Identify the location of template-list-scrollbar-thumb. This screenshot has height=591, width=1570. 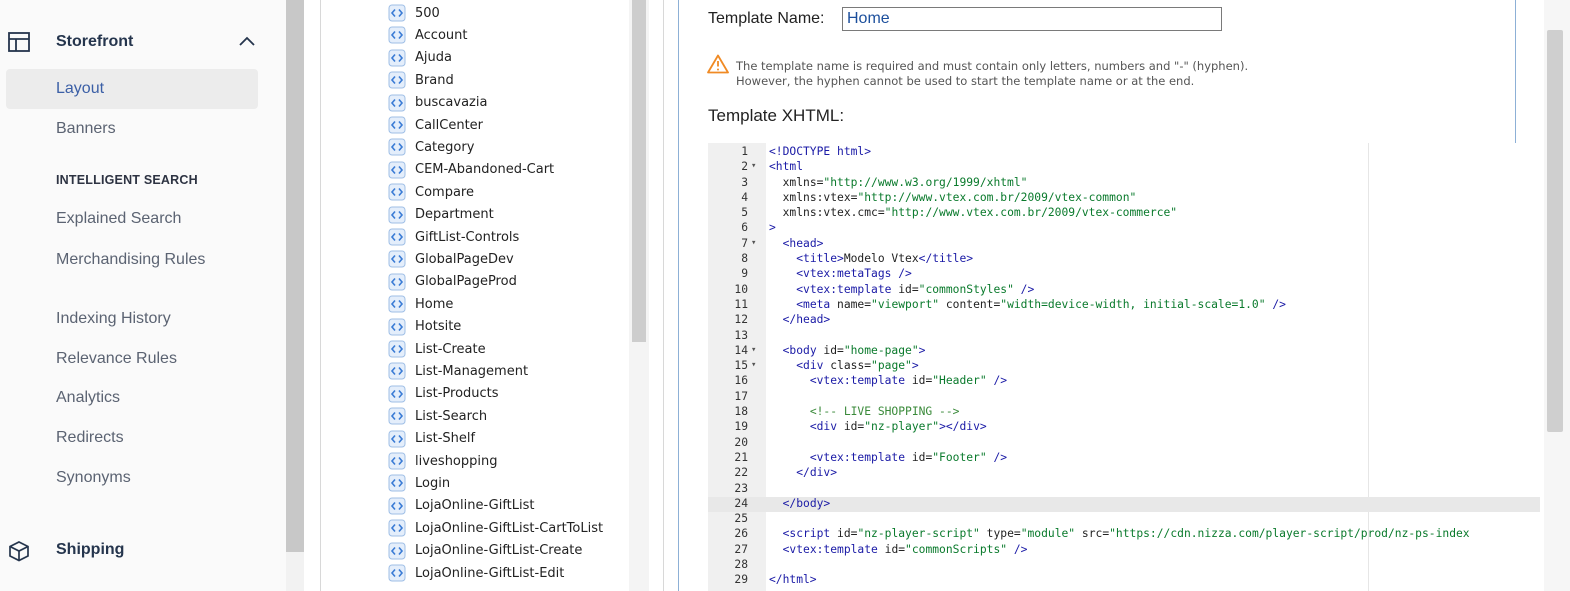
(639, 171).